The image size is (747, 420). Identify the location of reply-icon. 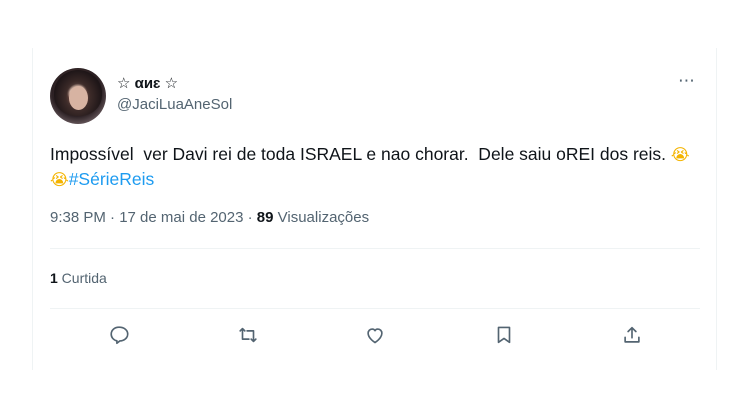
(119, 335).